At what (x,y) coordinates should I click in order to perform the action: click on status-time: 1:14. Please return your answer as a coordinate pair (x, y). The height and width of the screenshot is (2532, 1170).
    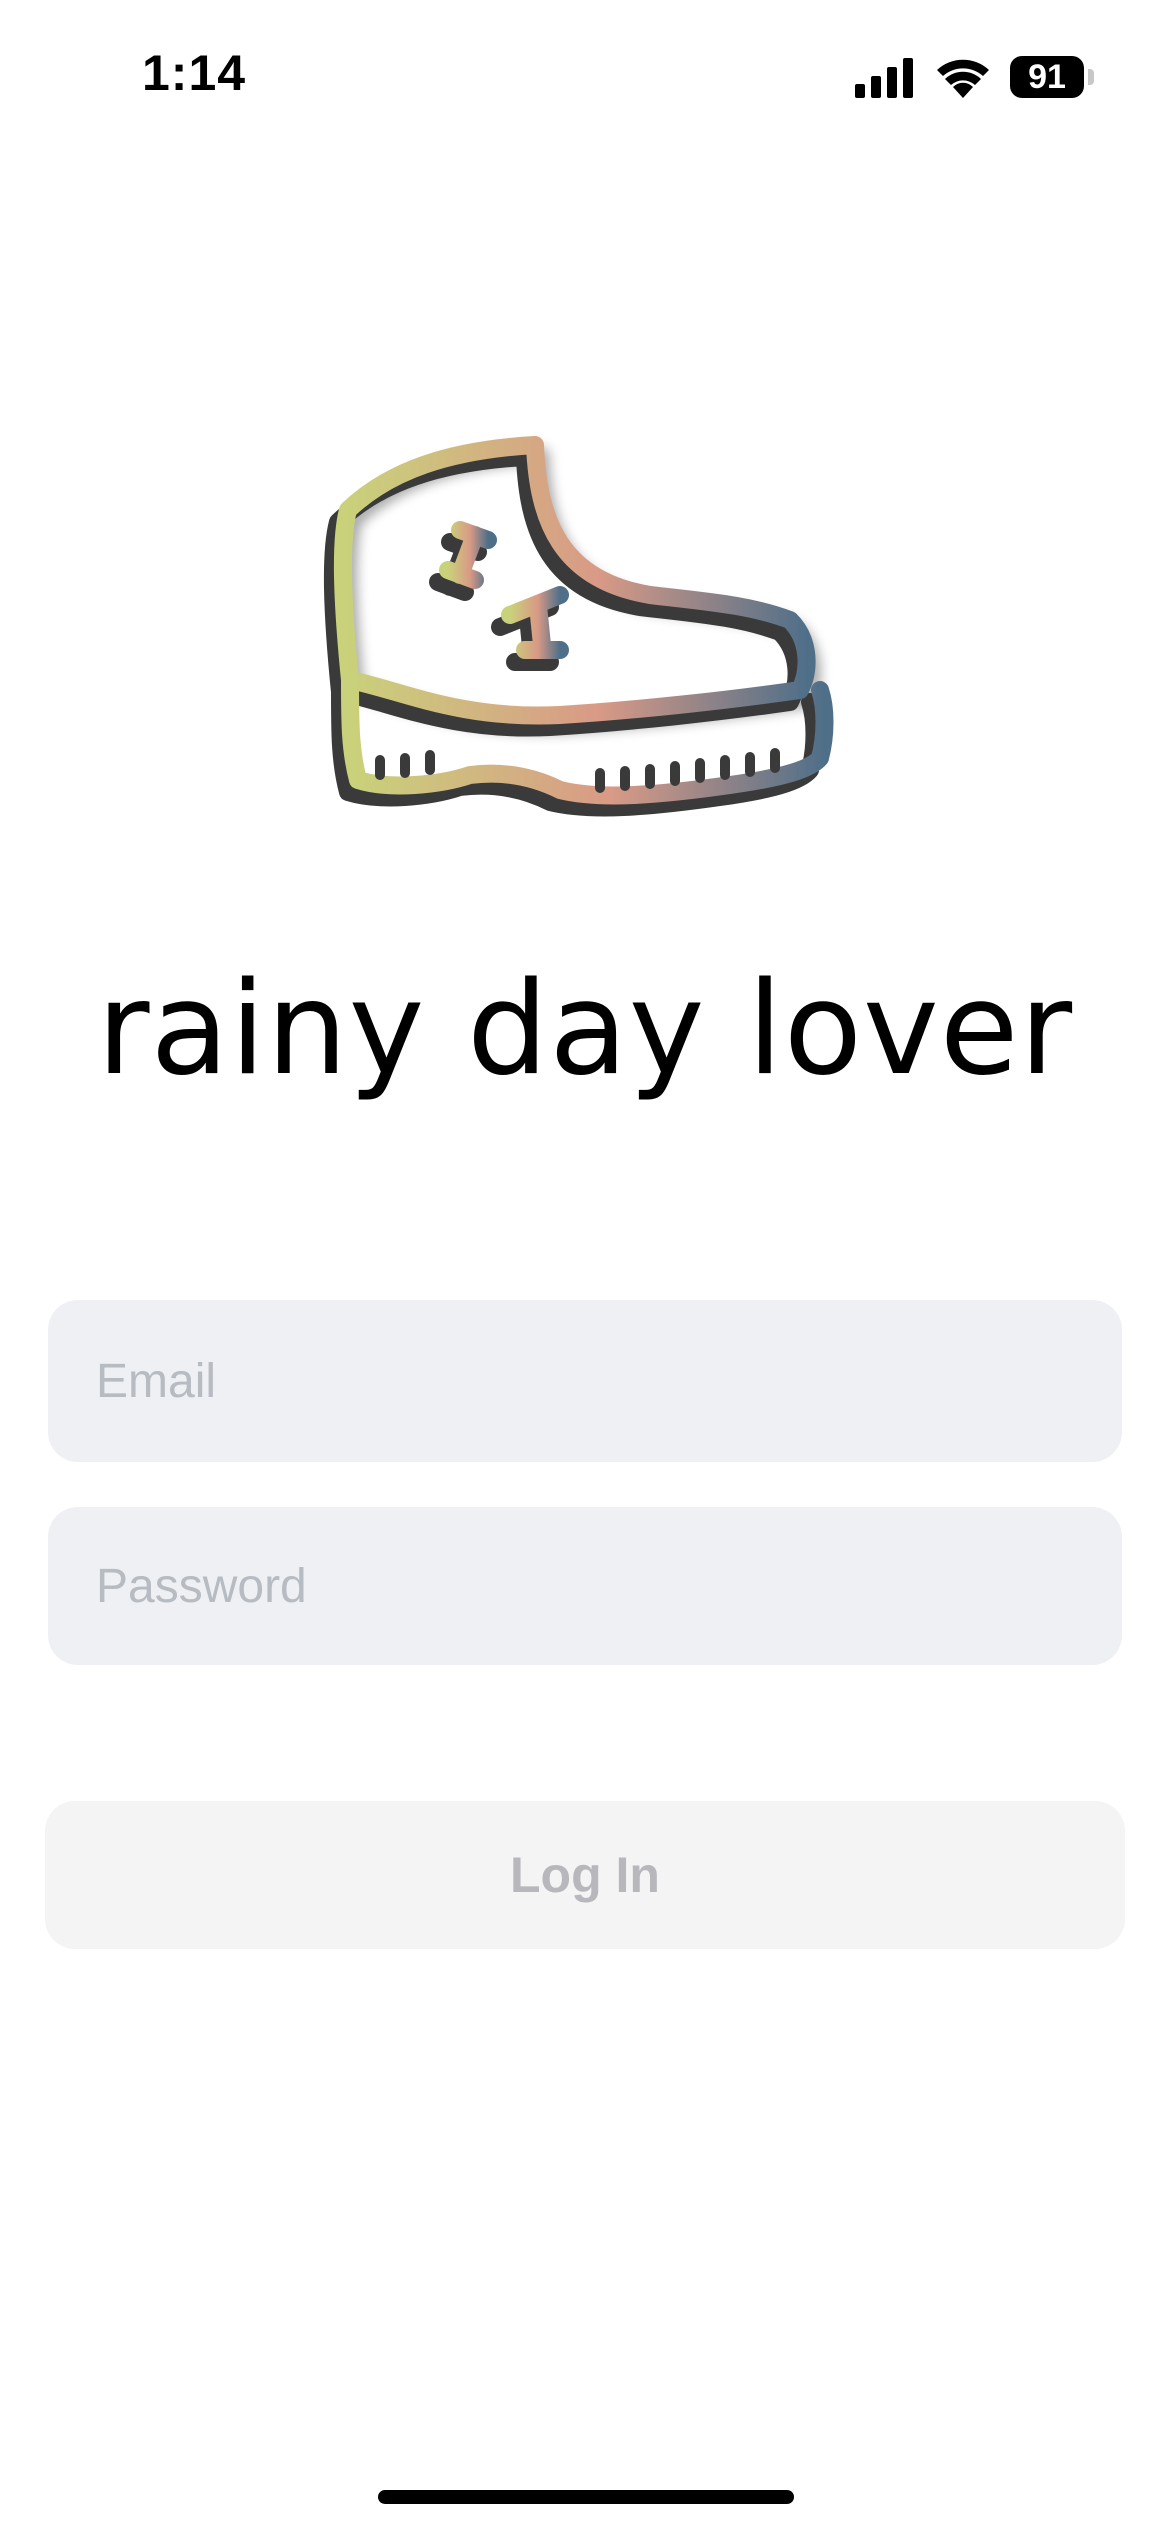
    Looking at the image, I should click on (194, 73).